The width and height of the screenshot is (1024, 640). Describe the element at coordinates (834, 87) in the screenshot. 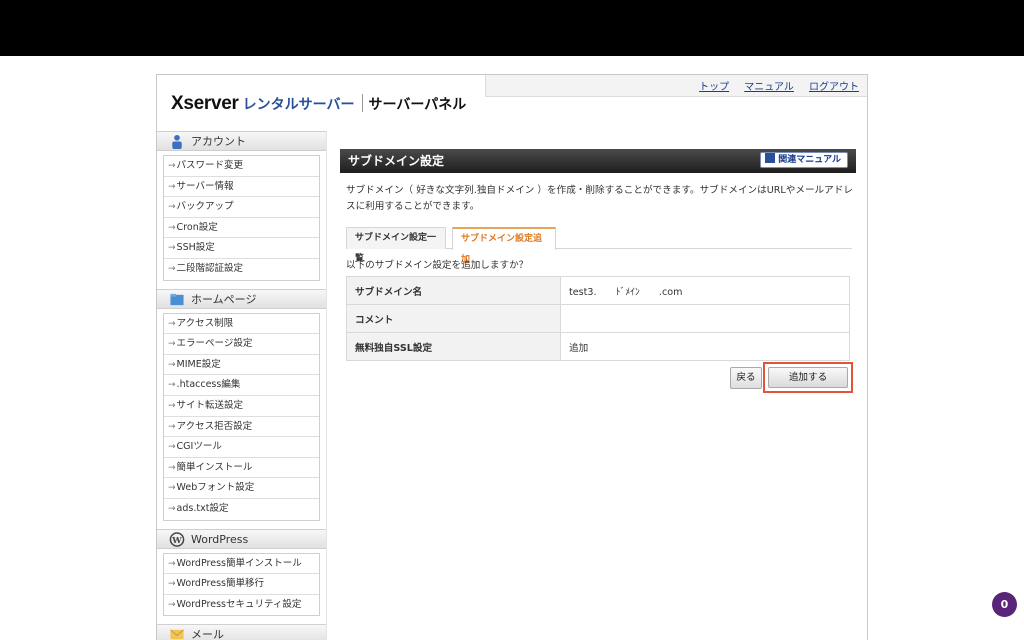

I see `logout-link: ログアウト` at that location.